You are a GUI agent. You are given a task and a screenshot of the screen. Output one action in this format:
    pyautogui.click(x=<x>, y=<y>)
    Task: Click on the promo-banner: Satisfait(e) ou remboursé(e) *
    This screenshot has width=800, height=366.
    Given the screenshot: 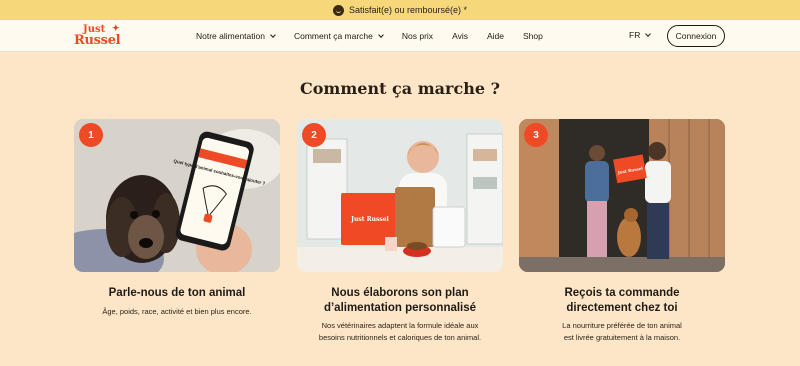 What is the action you would take?
    pyautogui.click(x=400, y=10)
    